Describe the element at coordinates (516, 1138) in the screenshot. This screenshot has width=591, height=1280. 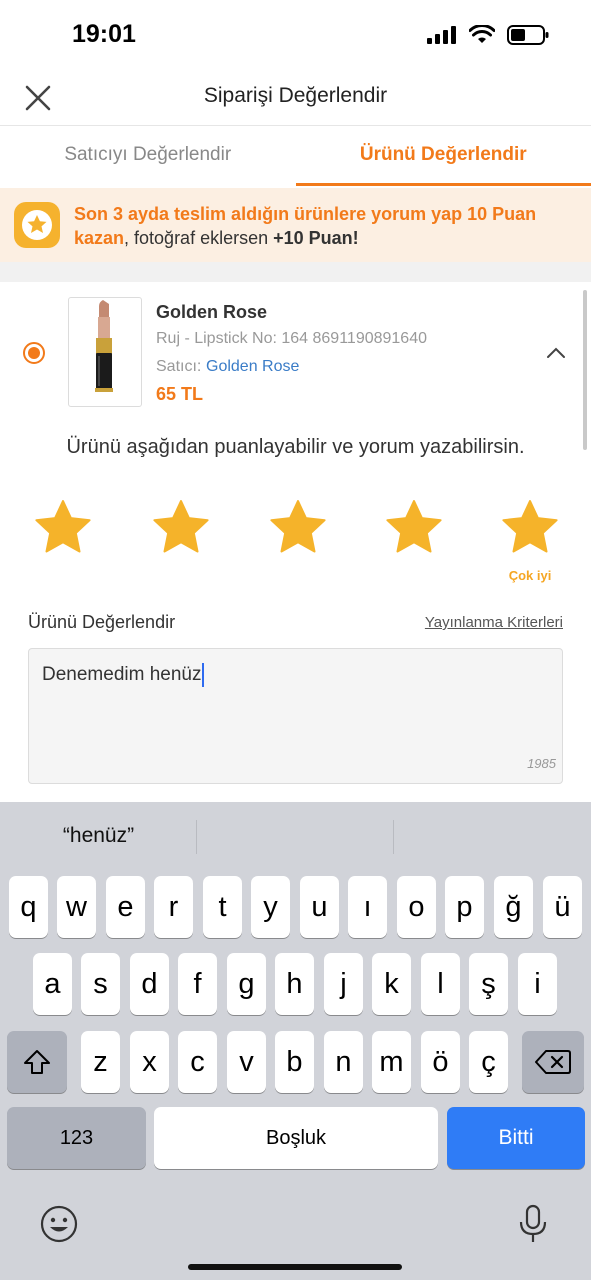
I see `done-key: Bitti` at that location.